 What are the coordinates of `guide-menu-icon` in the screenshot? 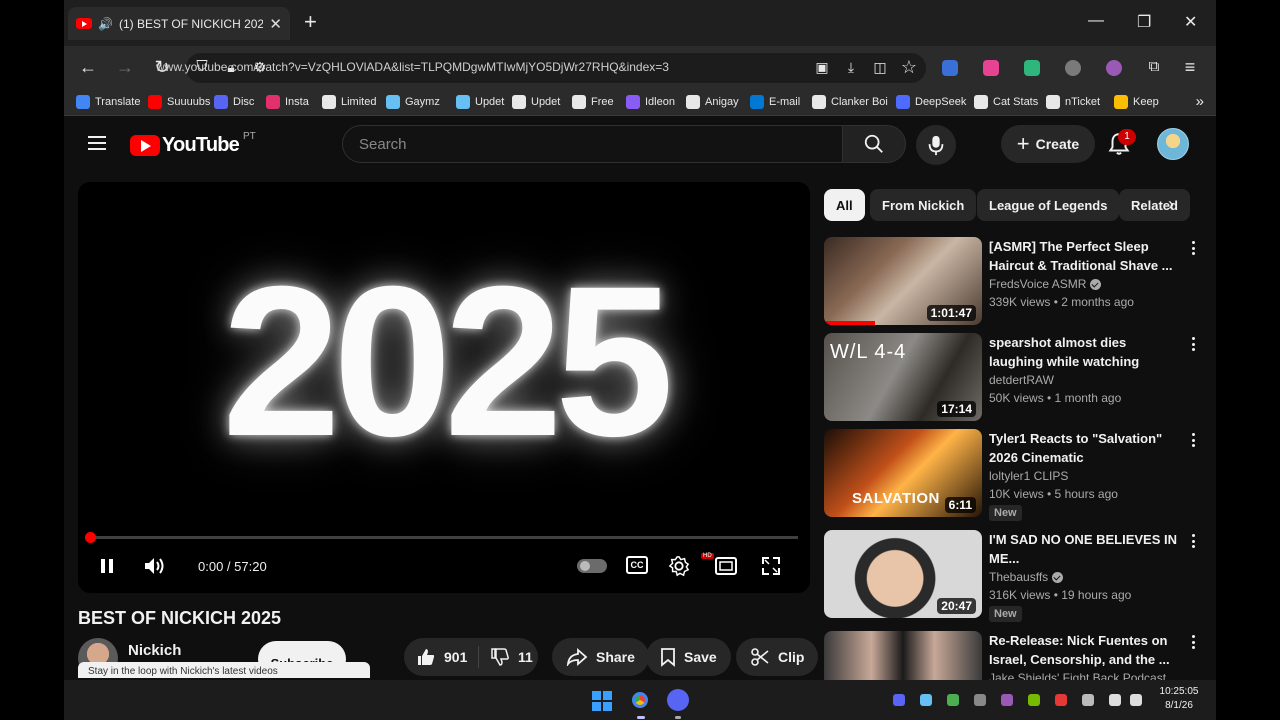 It's located at (97, 143).